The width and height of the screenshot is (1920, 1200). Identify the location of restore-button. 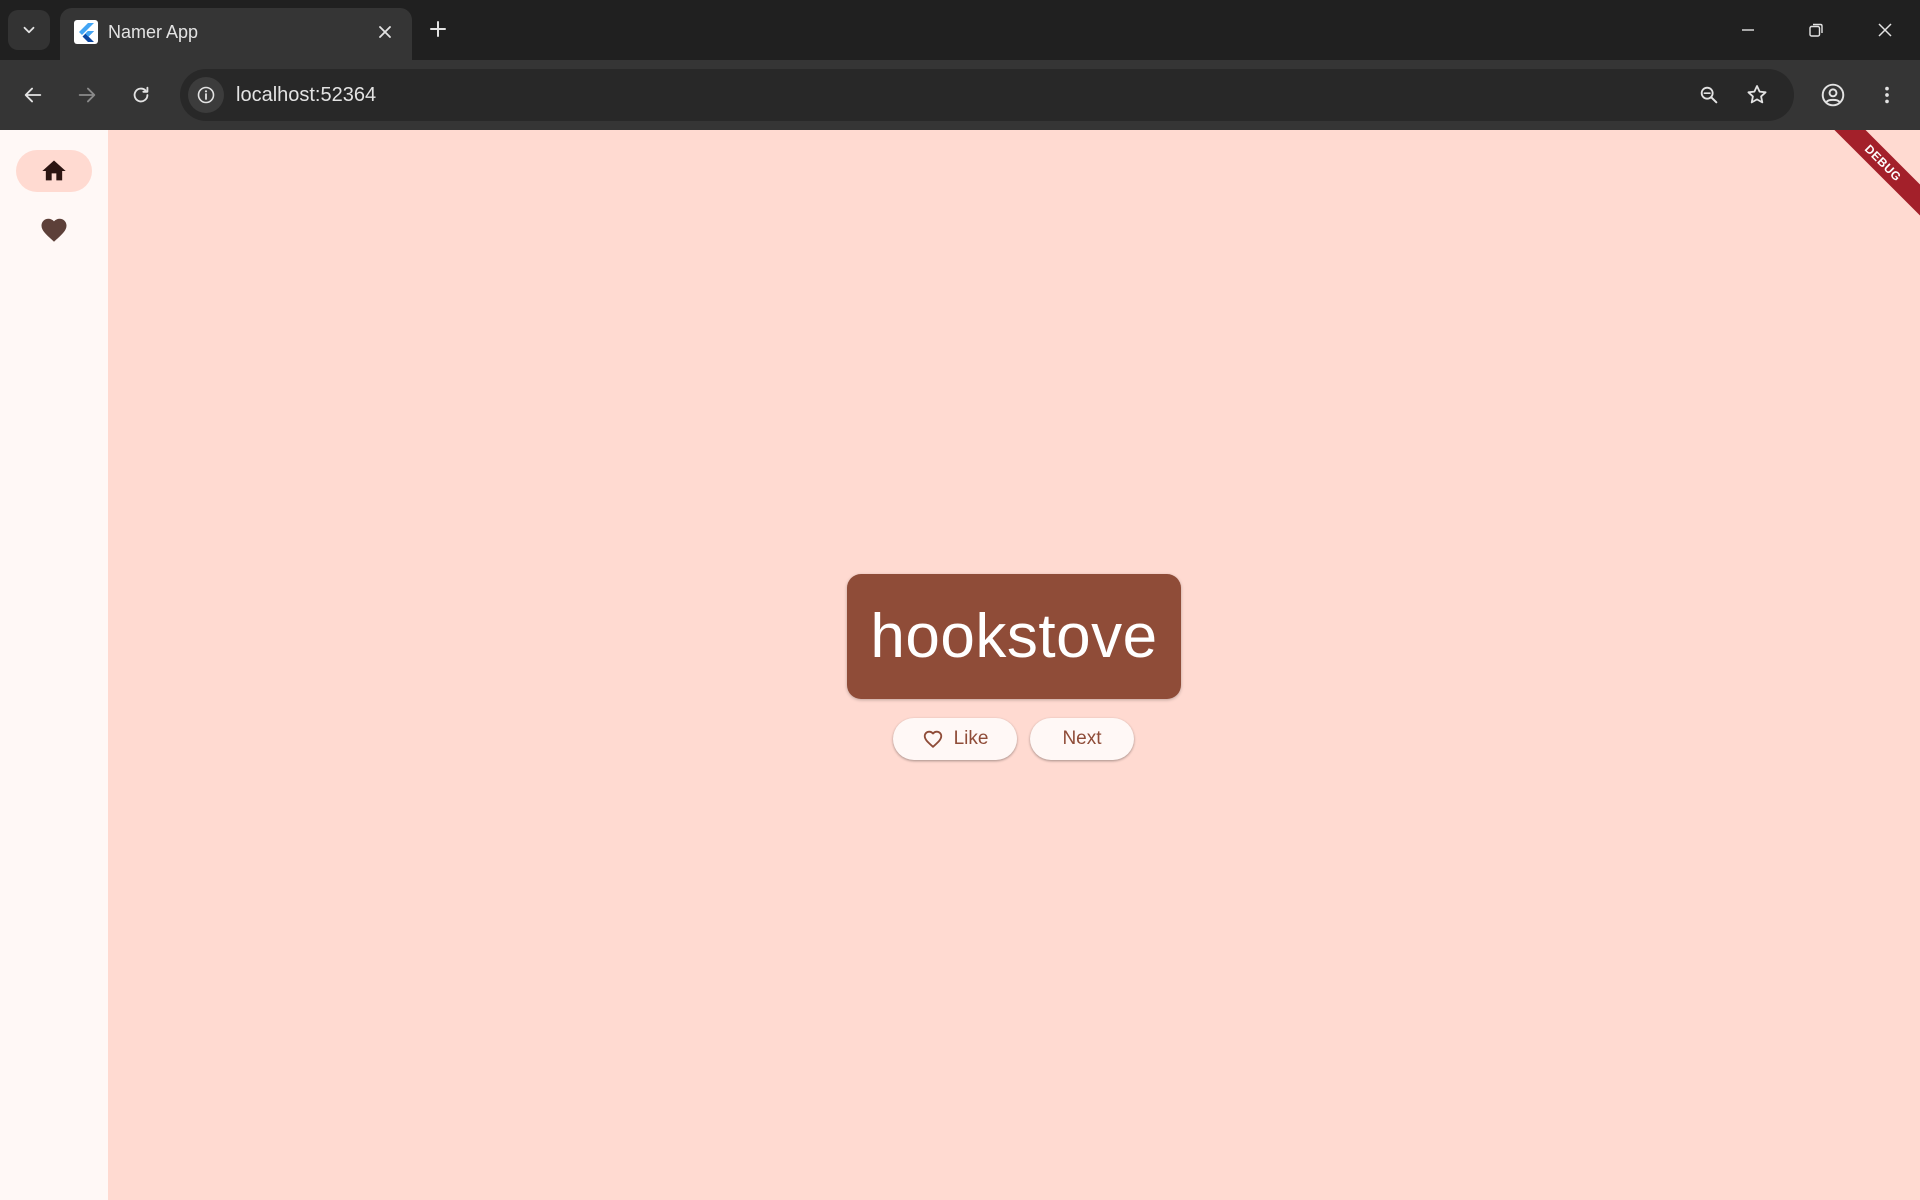
(1816, 30).